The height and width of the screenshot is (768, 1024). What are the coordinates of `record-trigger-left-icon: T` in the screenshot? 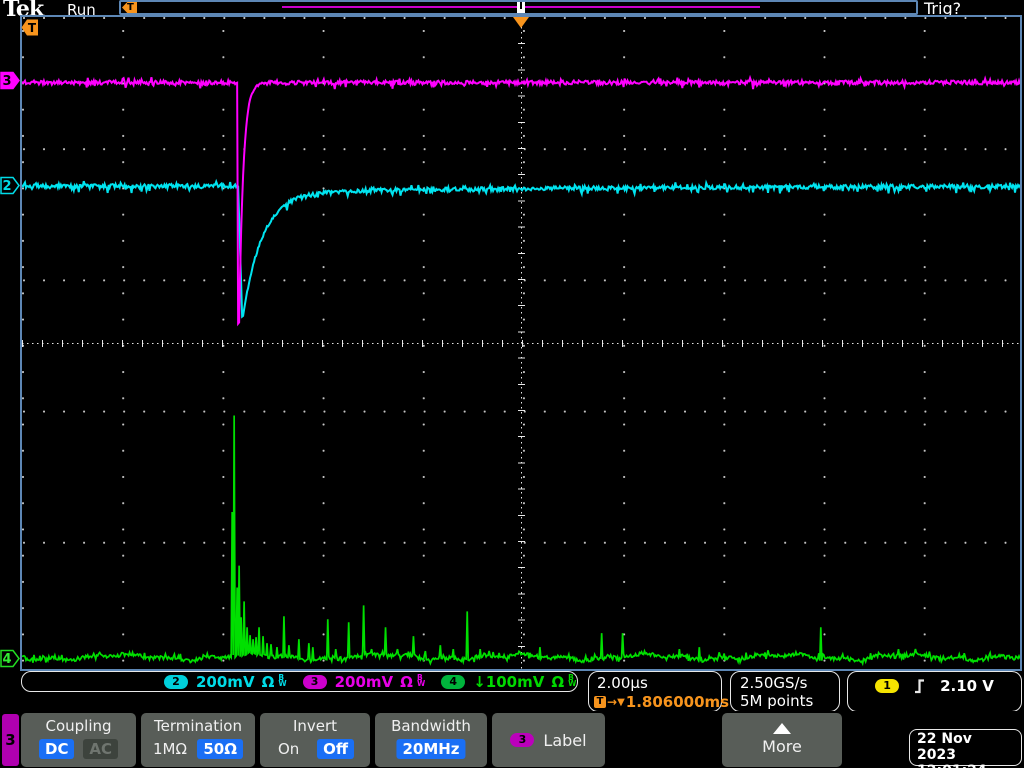 It's located at (129, 7).